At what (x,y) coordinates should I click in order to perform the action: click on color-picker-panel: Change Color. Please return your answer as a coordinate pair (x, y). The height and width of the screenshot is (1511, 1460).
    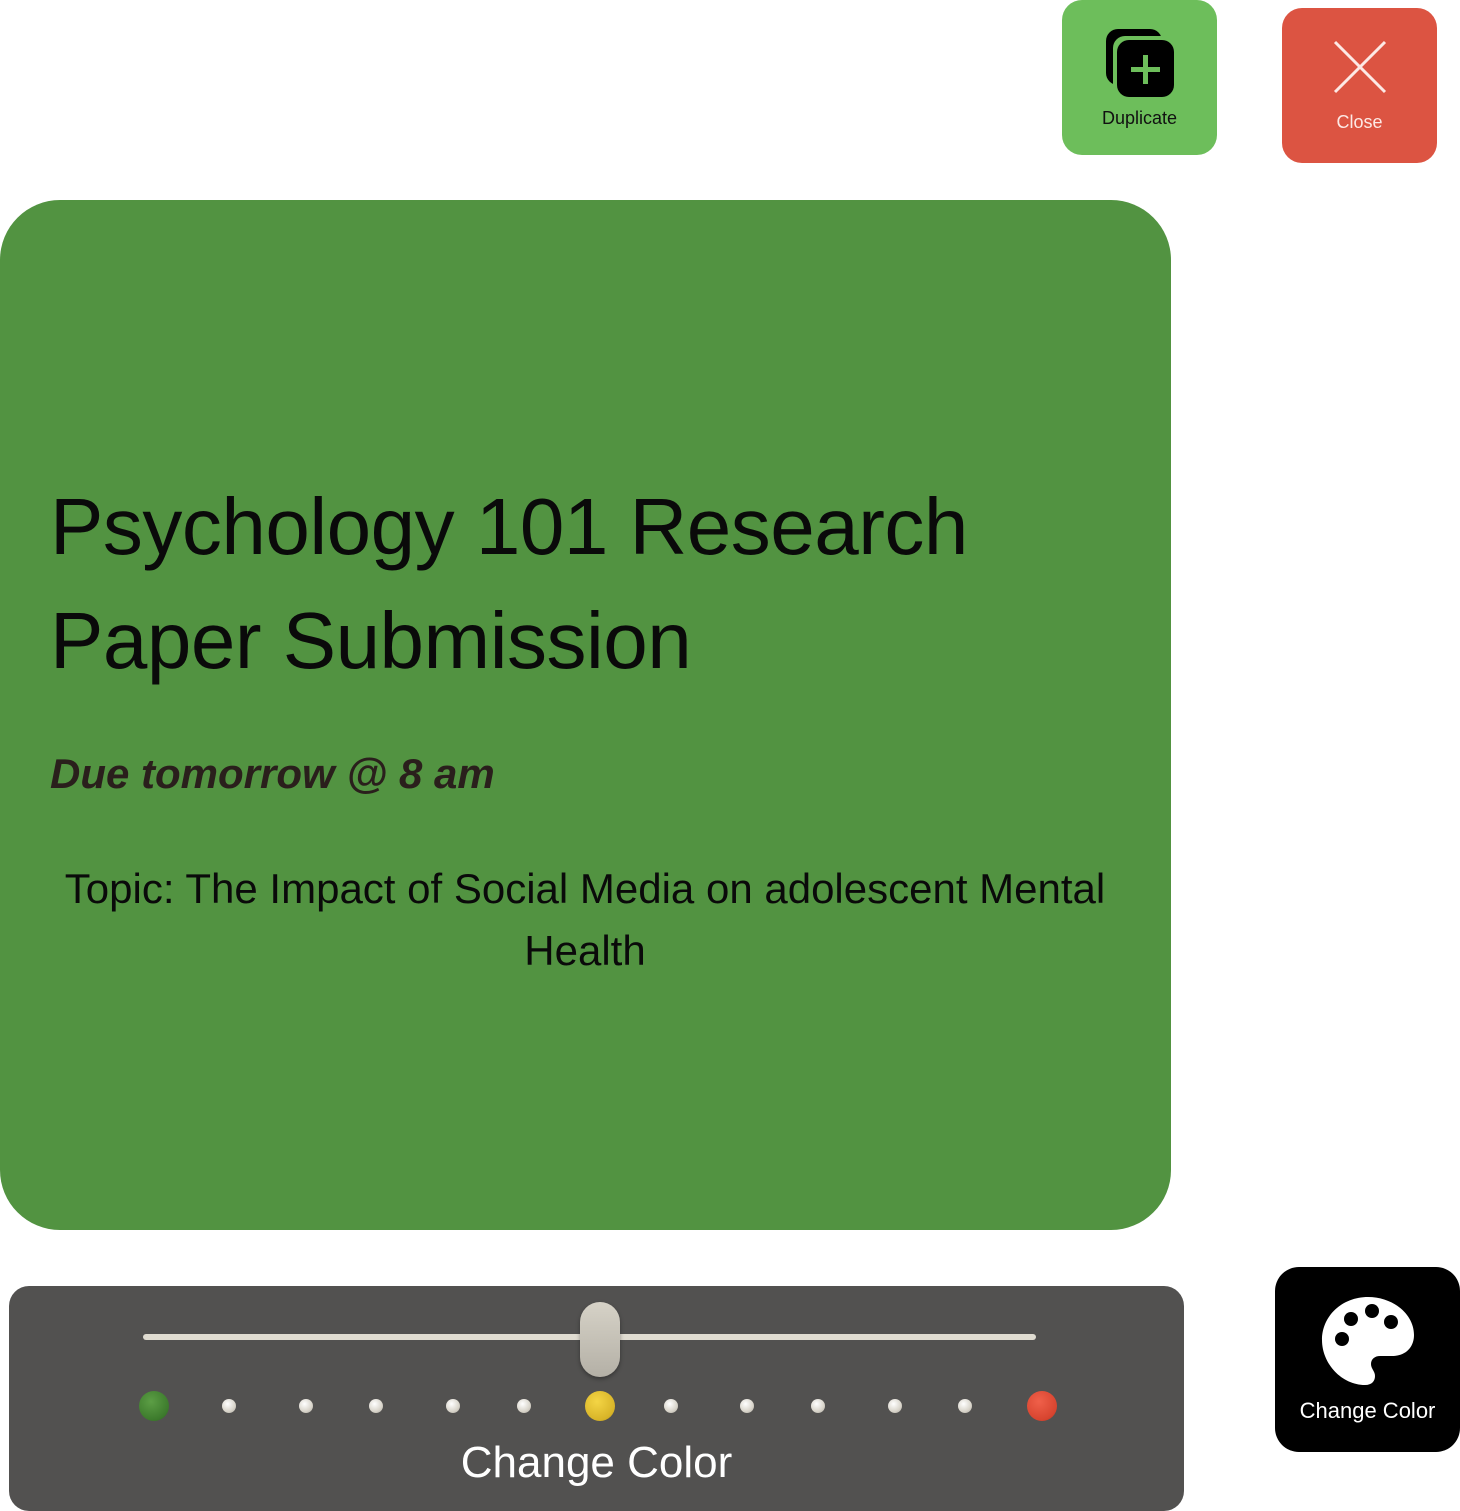
    Looking at the image, I should click on (596, 1398).